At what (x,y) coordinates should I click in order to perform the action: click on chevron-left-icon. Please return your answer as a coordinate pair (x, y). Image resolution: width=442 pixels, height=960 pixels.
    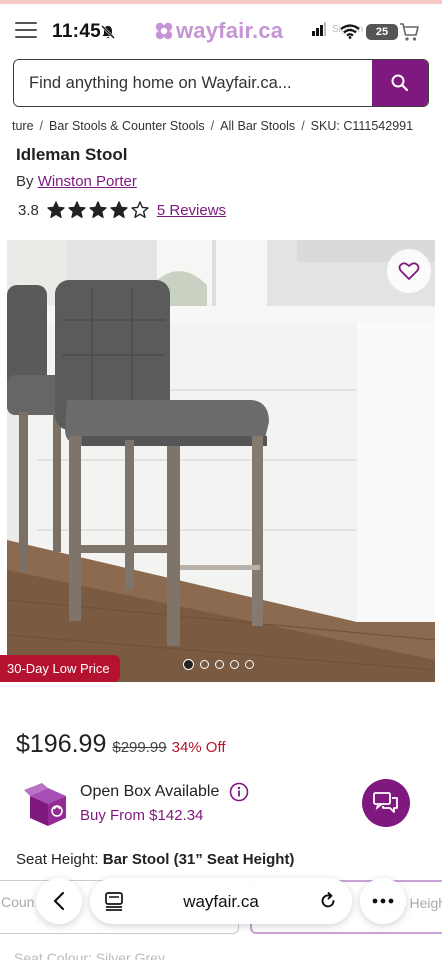
    Looking at the image, I should click on (59, 901).